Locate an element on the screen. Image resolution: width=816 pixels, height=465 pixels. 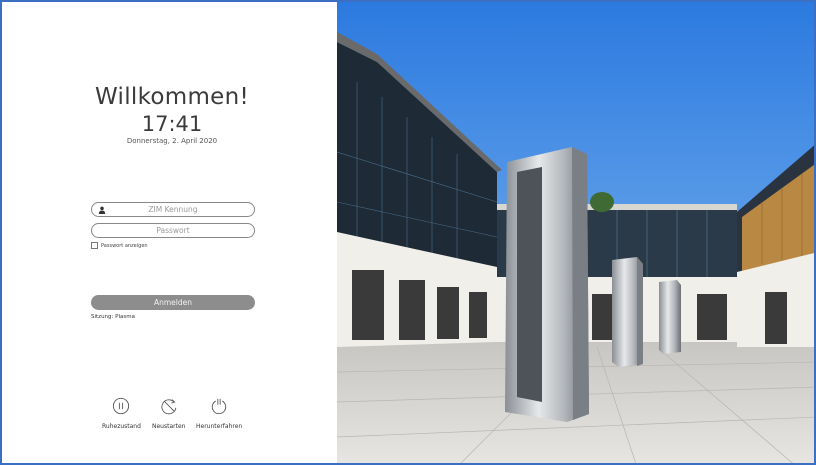
password-placeholder: Passwort is located at coordinates (173, 230).